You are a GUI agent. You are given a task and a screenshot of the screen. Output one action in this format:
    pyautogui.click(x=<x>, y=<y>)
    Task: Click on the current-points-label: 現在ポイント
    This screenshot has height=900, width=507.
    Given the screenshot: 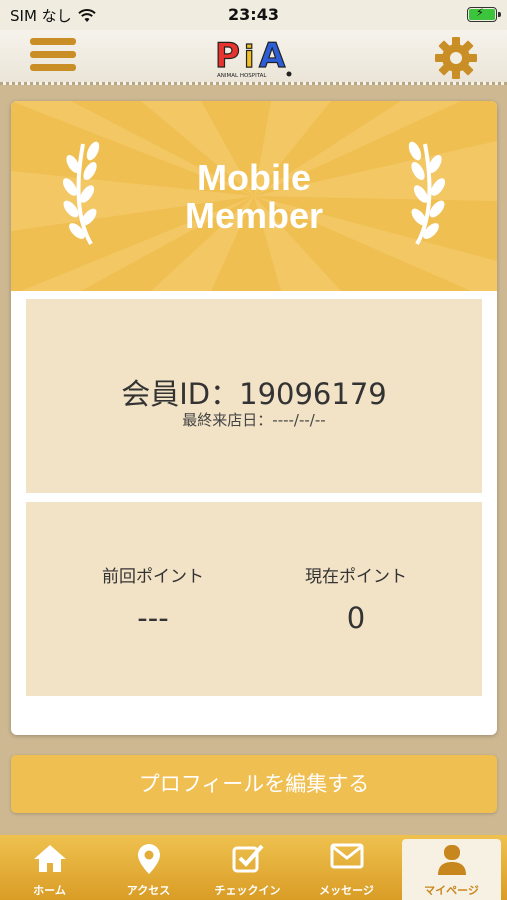 What is the action you would take?
    pyautogui.click(x=356, y=577)
    